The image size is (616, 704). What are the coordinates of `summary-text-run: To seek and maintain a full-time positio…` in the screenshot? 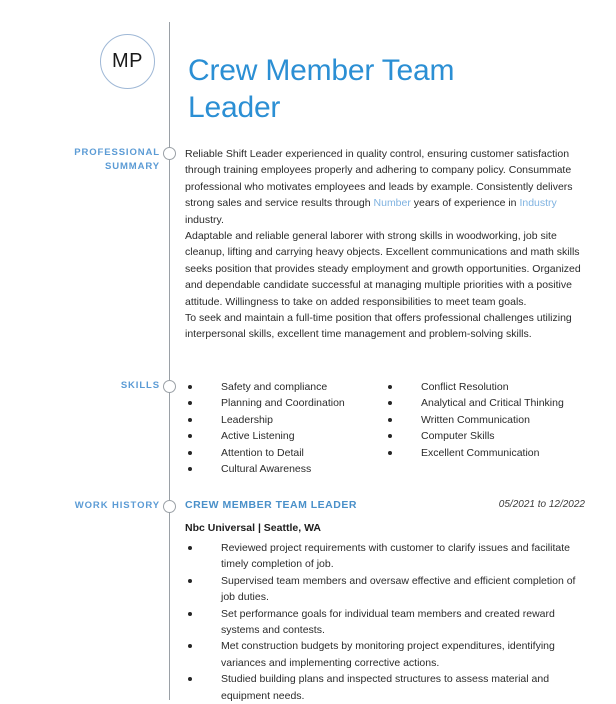 It's located at (378, 326).